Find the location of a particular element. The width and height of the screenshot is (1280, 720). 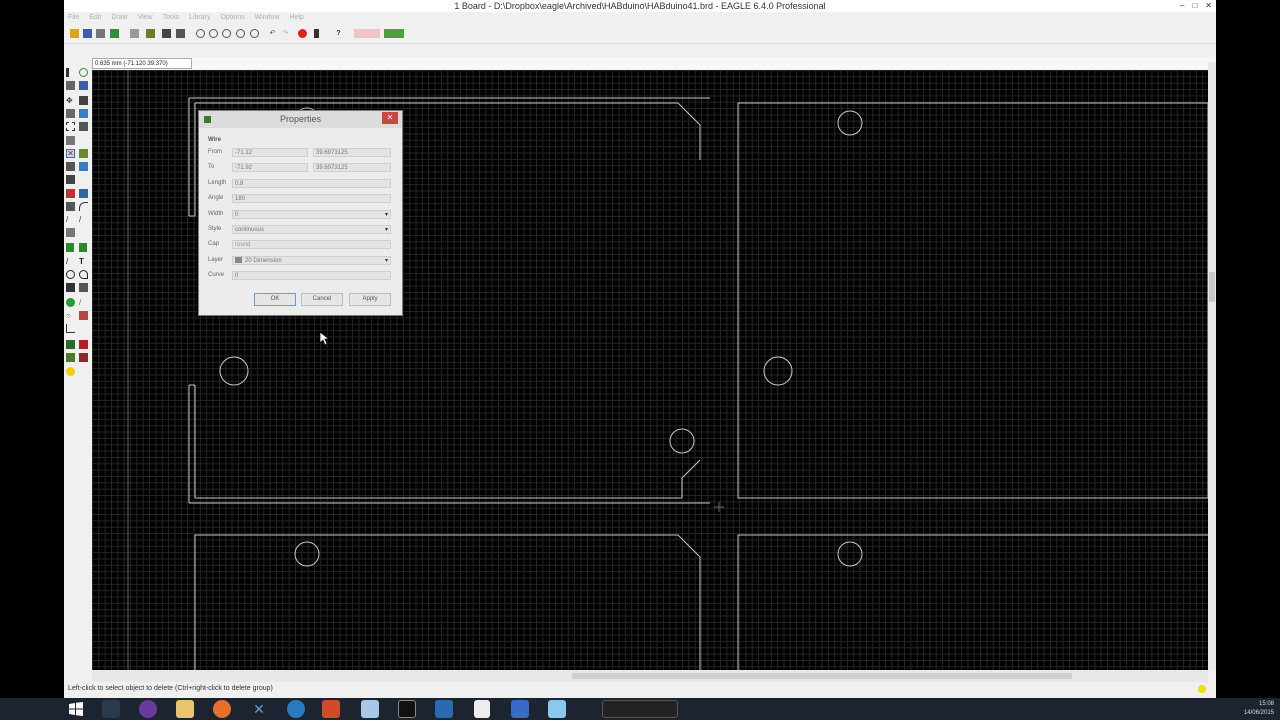

erc-icon is located at coordinates (70, 357).